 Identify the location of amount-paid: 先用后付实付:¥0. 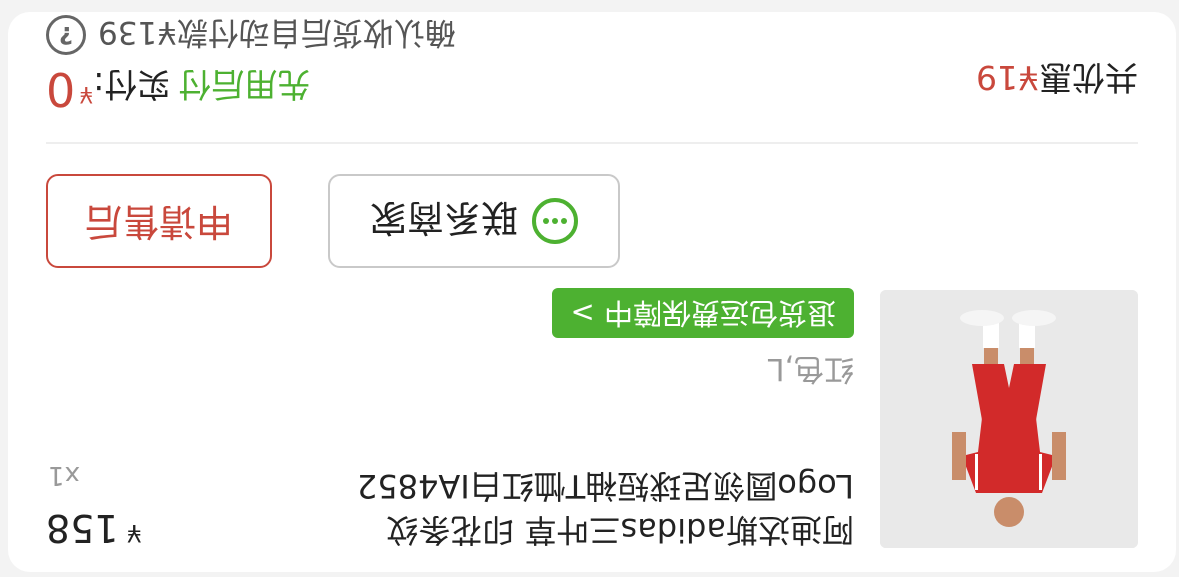
(178, 89).